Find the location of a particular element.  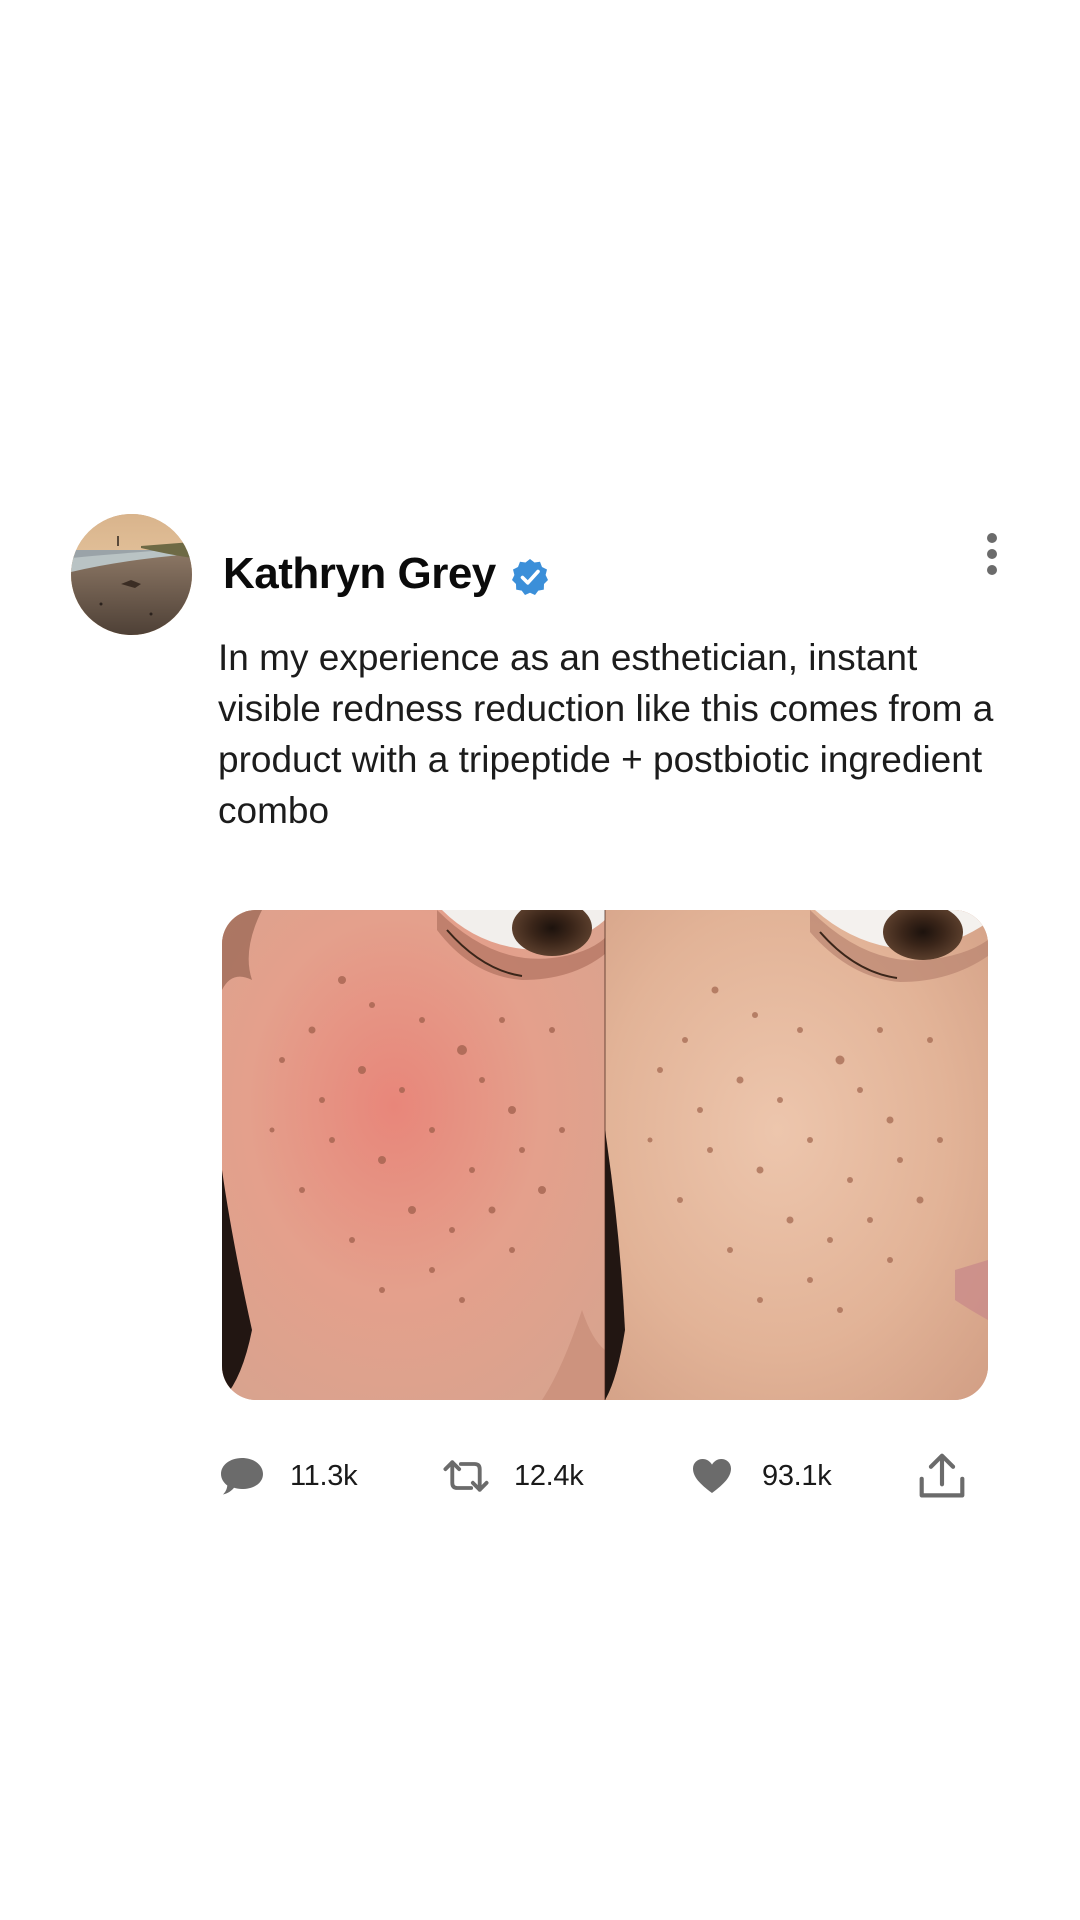

post-header: Kathryn Grey is located at coordinates (386, 574).